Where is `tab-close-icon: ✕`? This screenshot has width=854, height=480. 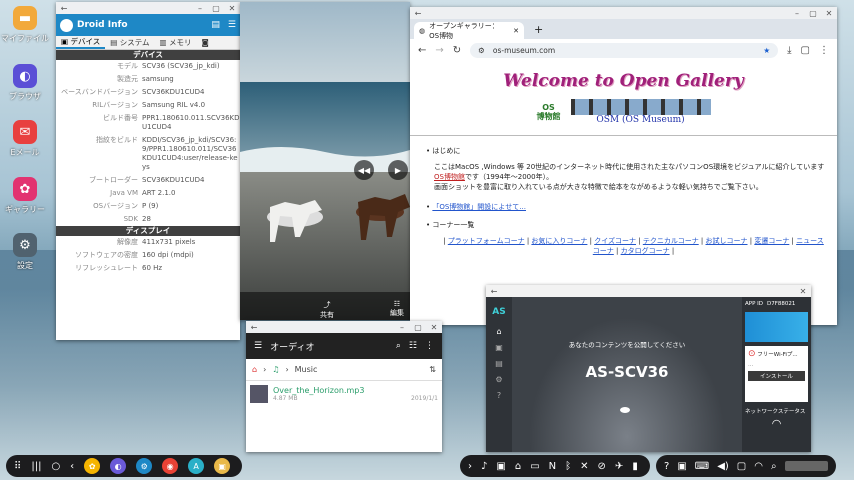 tab-close-icon: ✕ is located at coordinates (516, 31).